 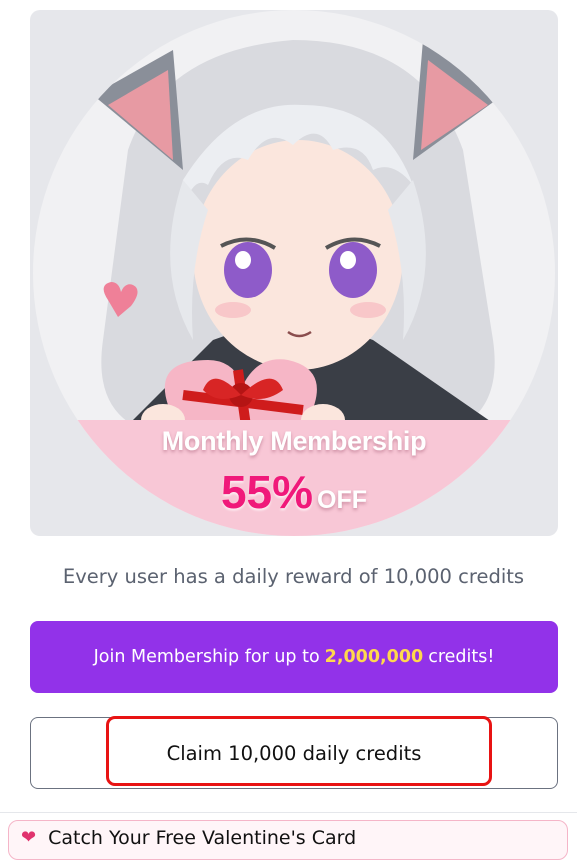 I want to click on discount-suffix: OFF, so click(x=342, y=500).